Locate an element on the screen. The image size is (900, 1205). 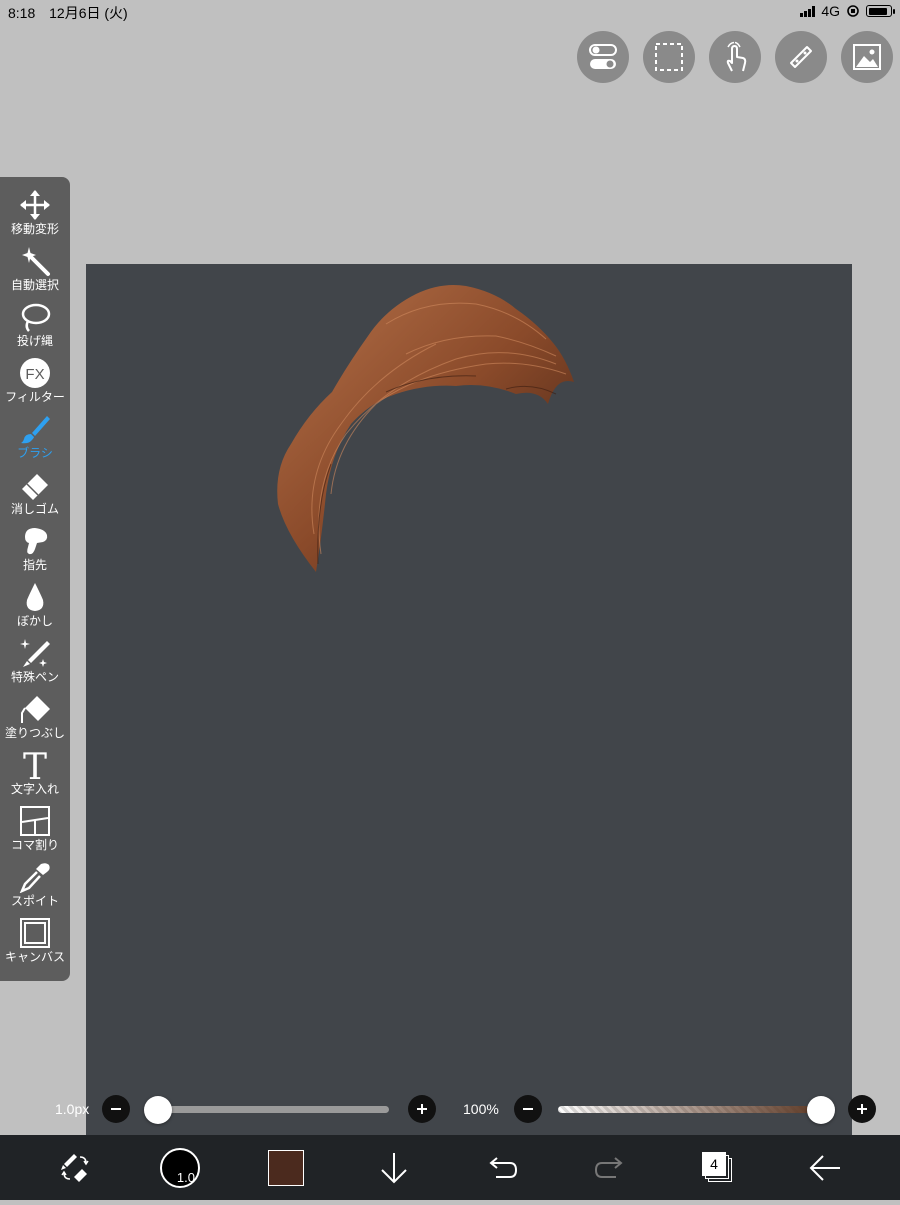
orientation-lock-icon is located at coordinates (853, 11).